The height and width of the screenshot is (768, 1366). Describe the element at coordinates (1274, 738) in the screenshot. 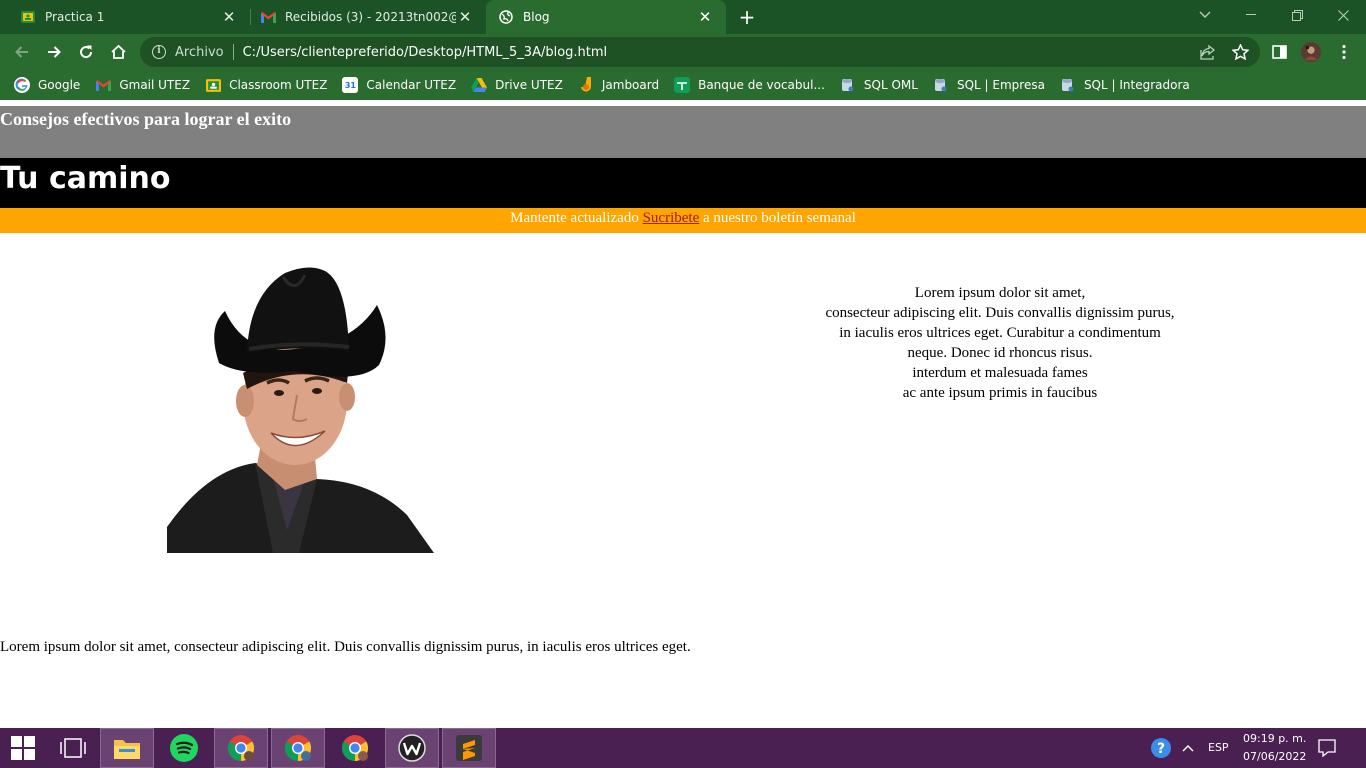

I see `clock-time: 09:19 p. m.` at that location.